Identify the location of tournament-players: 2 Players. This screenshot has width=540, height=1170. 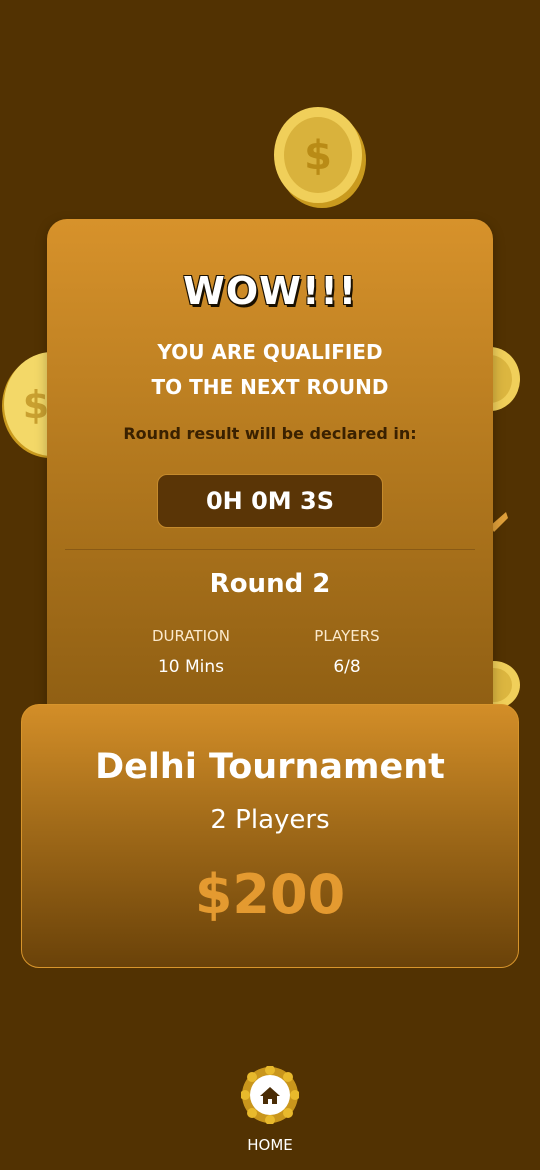
(270, 820).